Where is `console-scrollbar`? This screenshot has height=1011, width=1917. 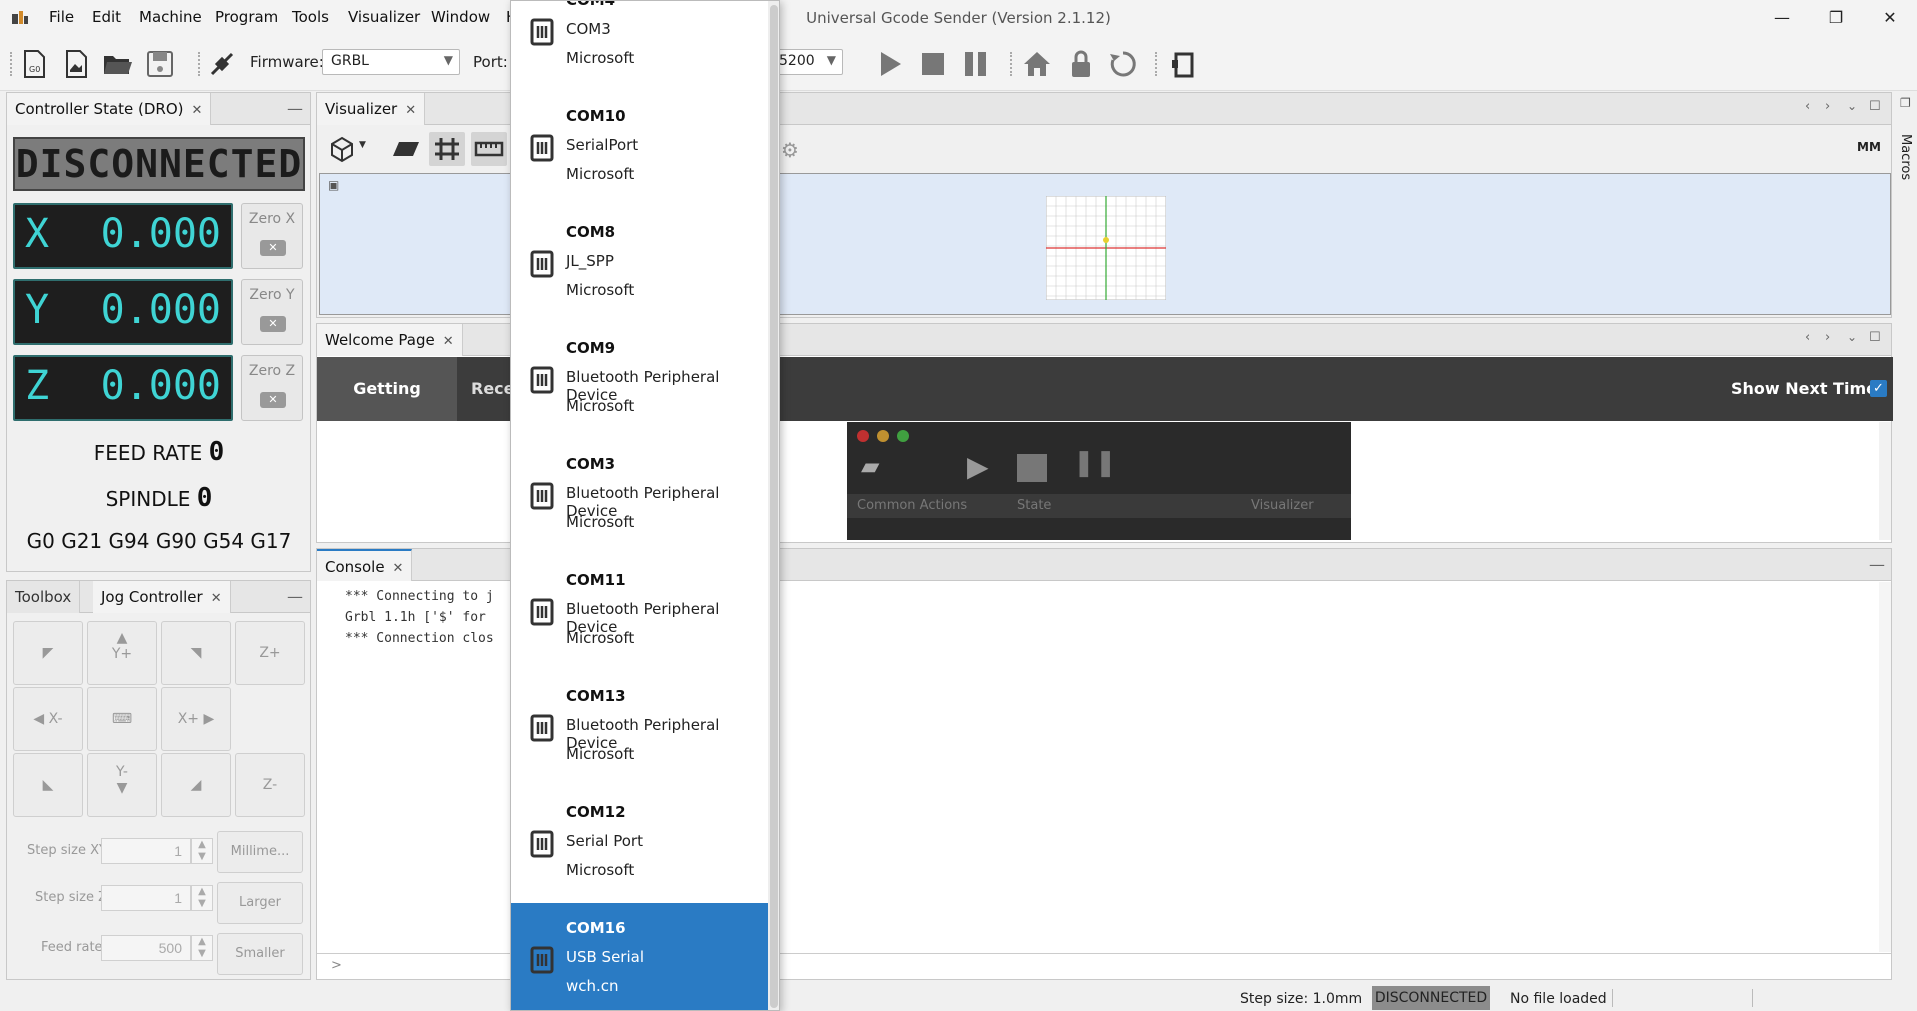
console-scrollbar is located at coordinates (1885, 767).